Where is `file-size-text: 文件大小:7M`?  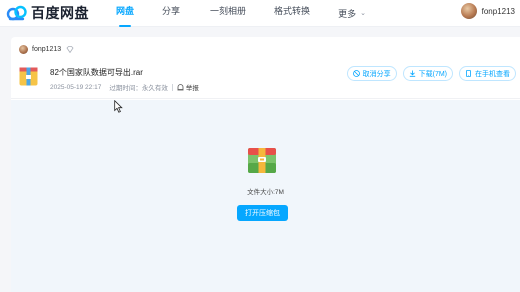
file-size-text: 文件大小:7M is located at coordinates (265, 192).